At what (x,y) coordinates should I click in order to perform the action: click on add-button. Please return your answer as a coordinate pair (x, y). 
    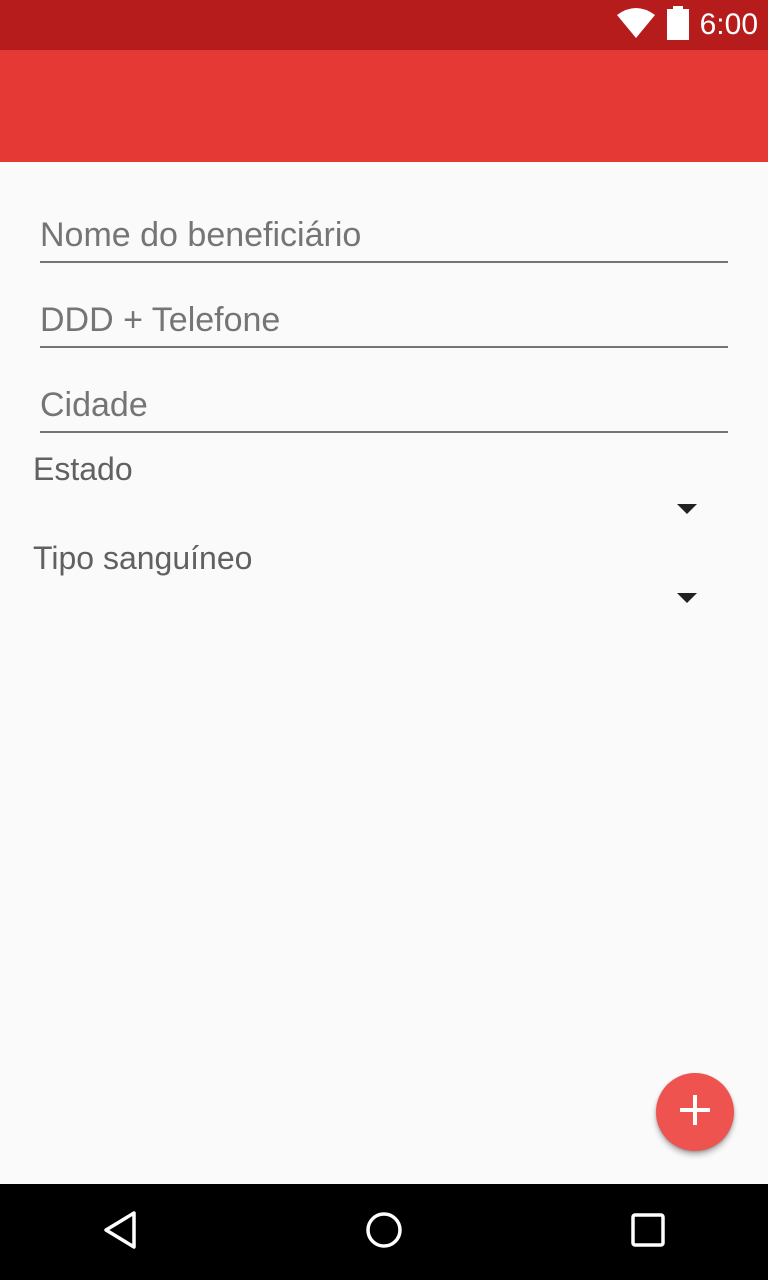
    Looking at the image, I should click on (695, 1112).